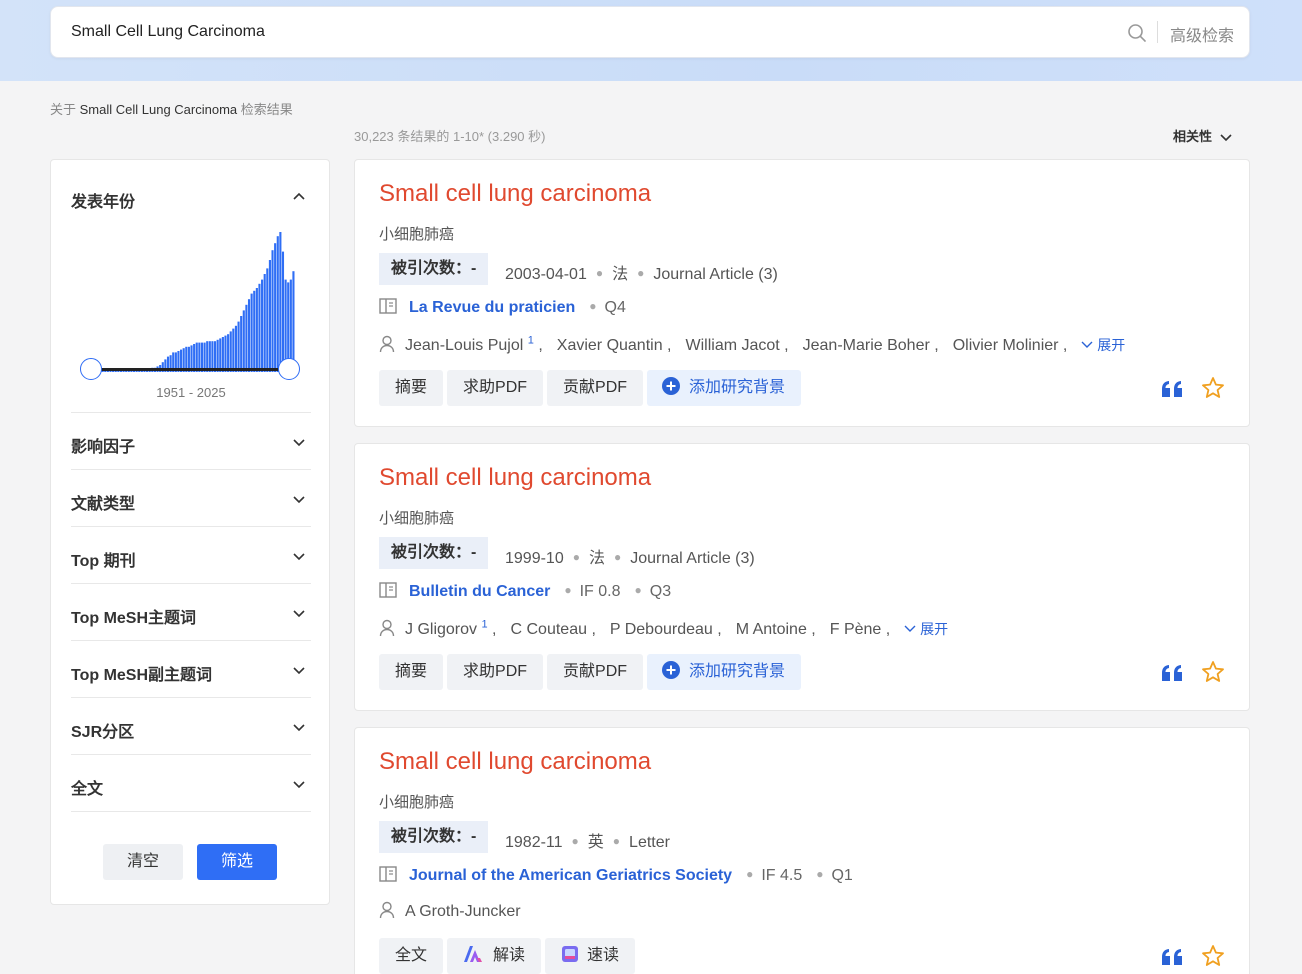  Describe the element at coordinates (289, 369) in the screenshot. I see `year-slider-max-handle` at that location.